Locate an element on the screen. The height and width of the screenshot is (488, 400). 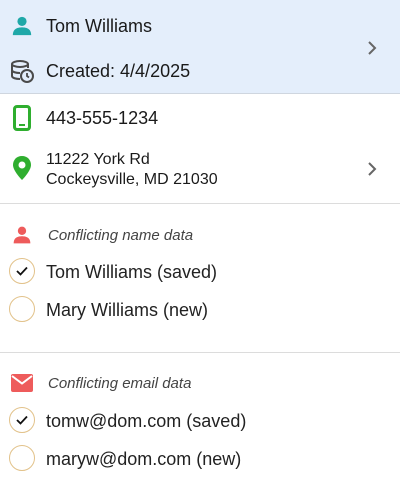
database-clock-icon is located at coordinates (22, 71).